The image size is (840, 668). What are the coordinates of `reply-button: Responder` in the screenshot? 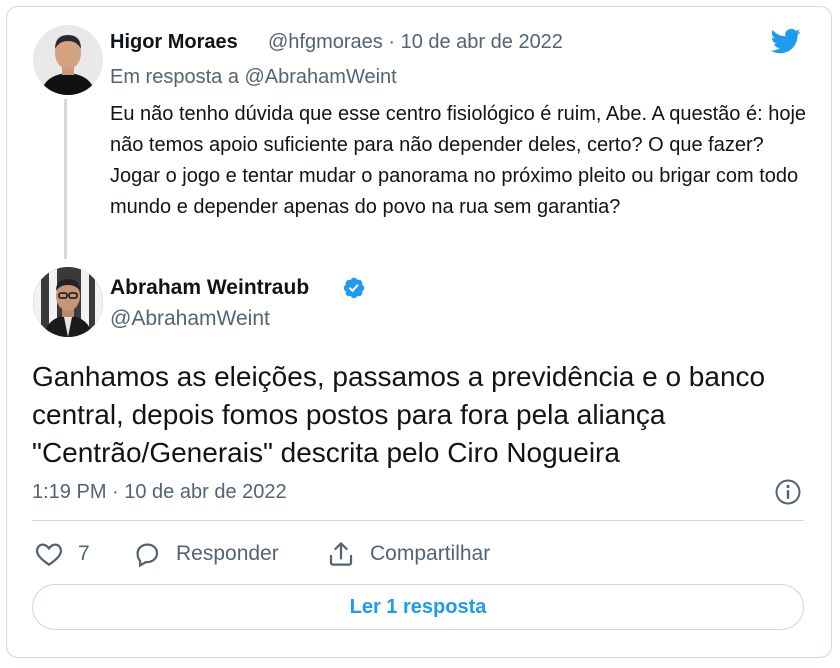 It's located at (205, 554).